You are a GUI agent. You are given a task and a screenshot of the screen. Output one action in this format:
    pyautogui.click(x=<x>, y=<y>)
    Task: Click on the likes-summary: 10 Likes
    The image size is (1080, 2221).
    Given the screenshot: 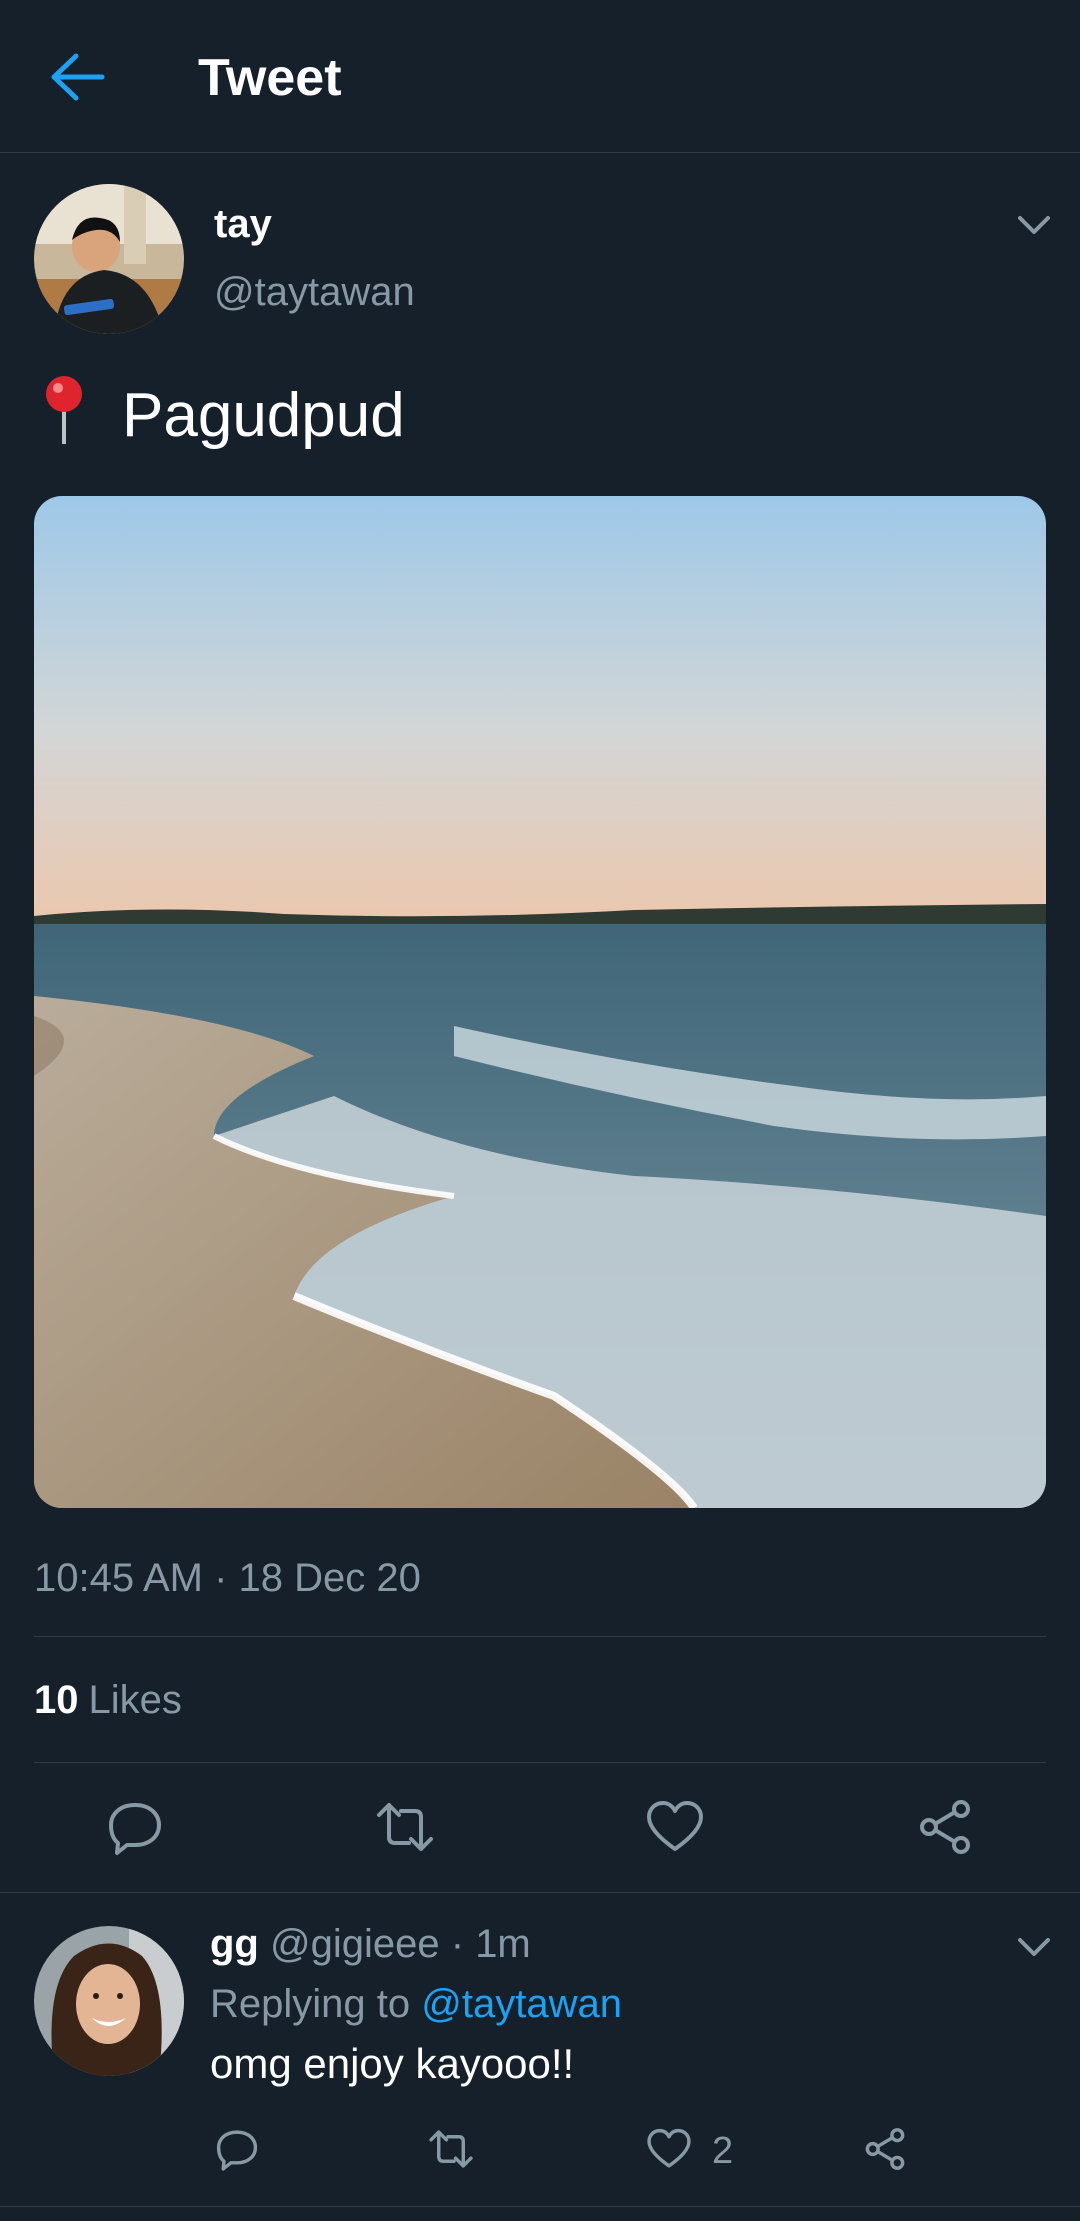 What is the action you would take?
    pyautogui.click(x=108, y=1700)
    